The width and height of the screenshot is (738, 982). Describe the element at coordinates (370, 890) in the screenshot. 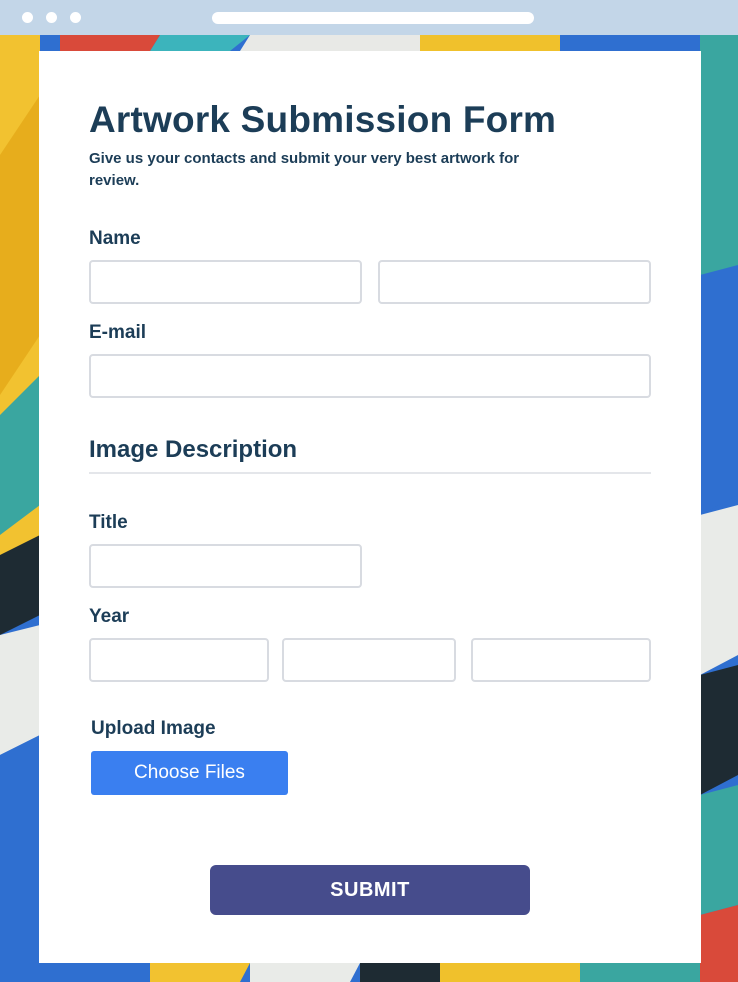

I see `submit-button: SUBMIT` at that location.